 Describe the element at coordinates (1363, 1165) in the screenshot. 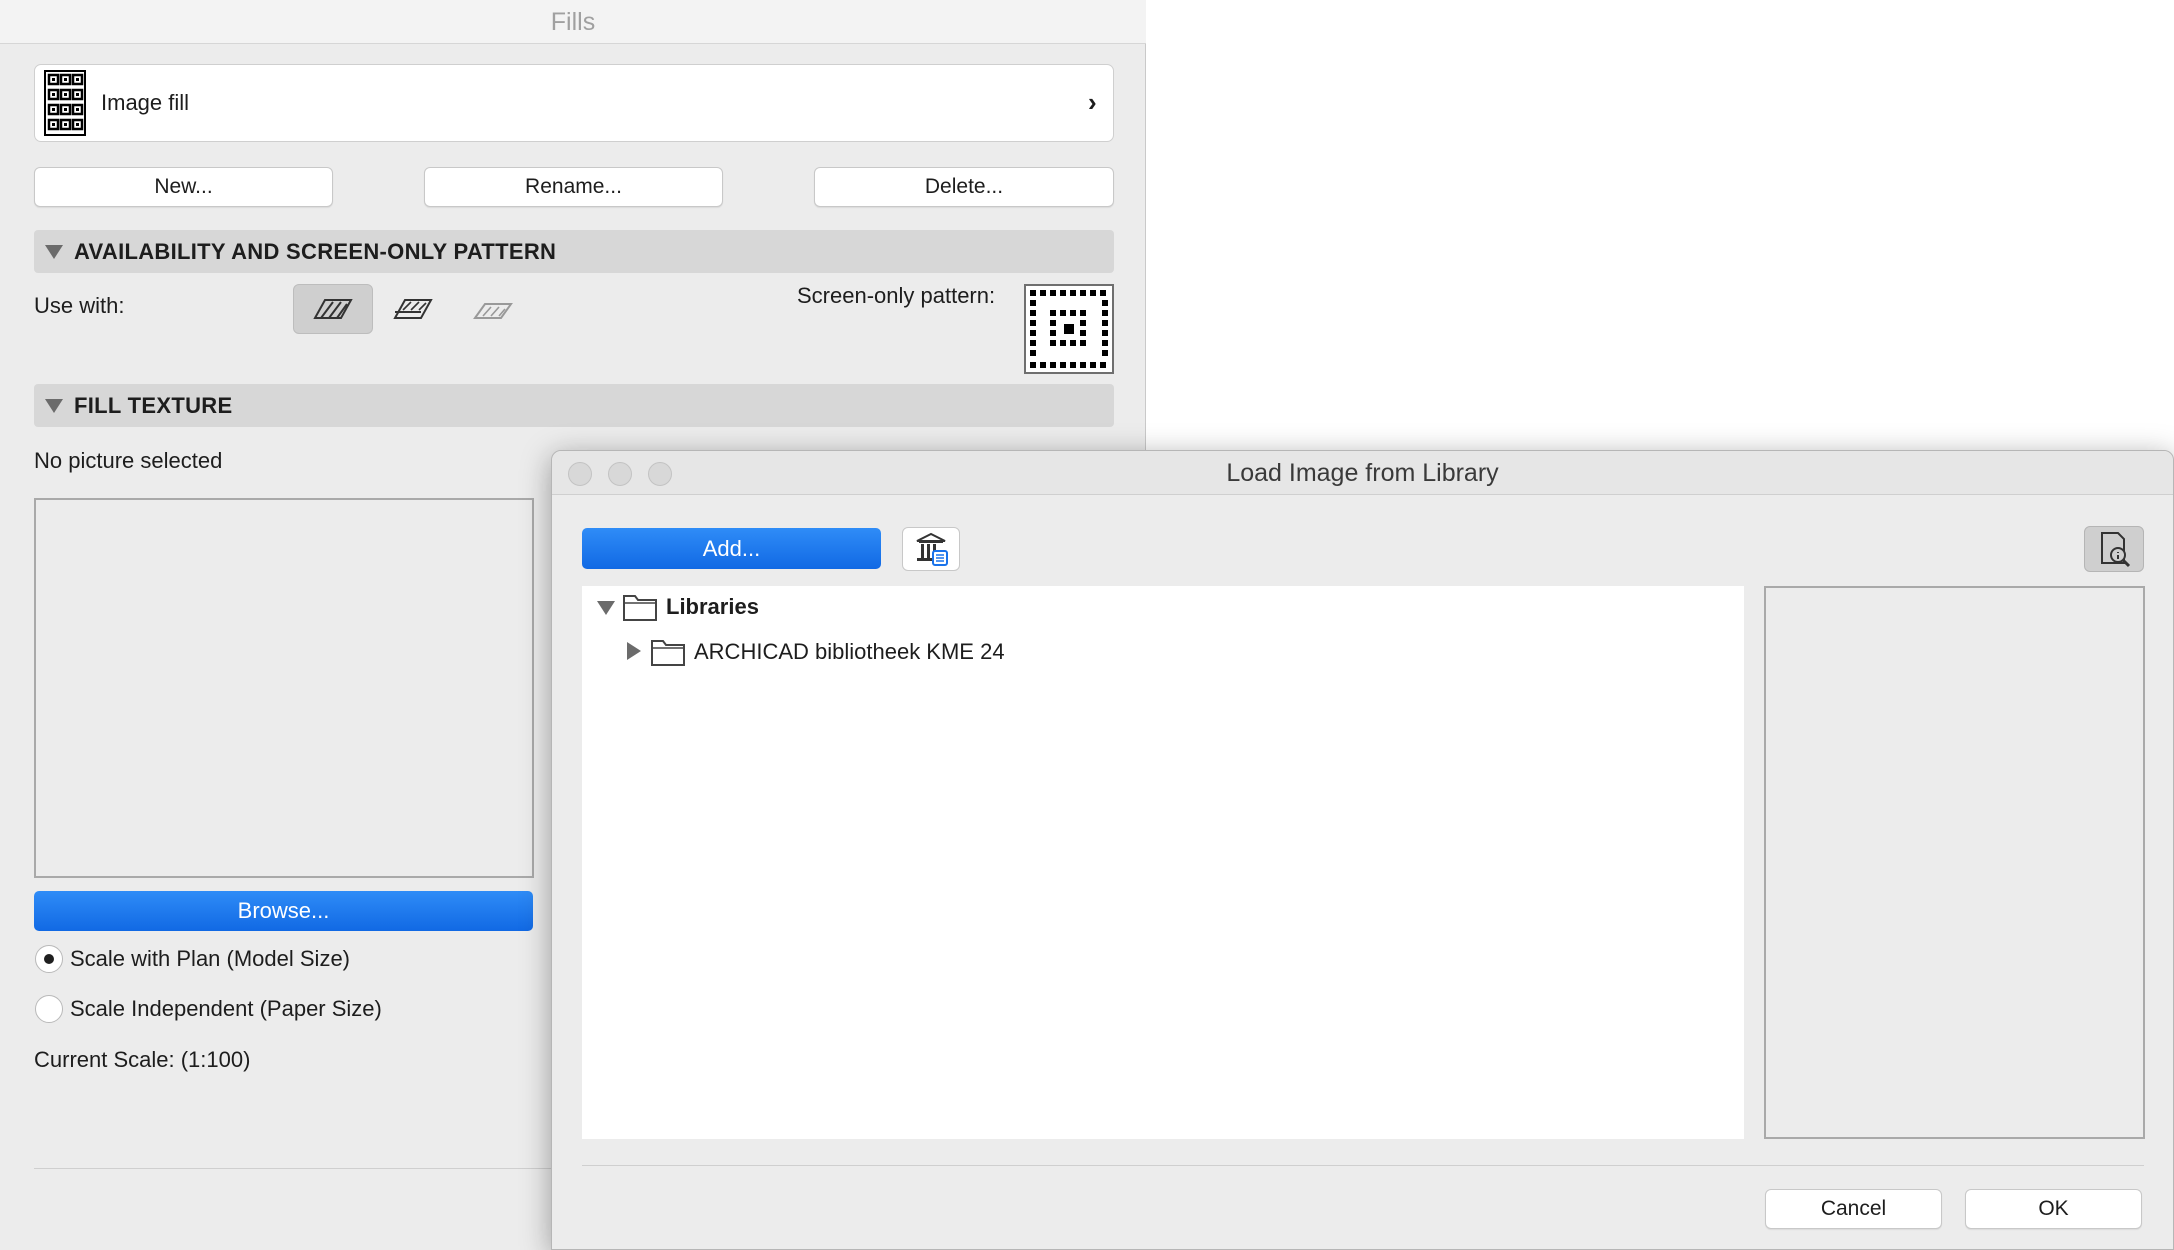

I see `divider` at that location.